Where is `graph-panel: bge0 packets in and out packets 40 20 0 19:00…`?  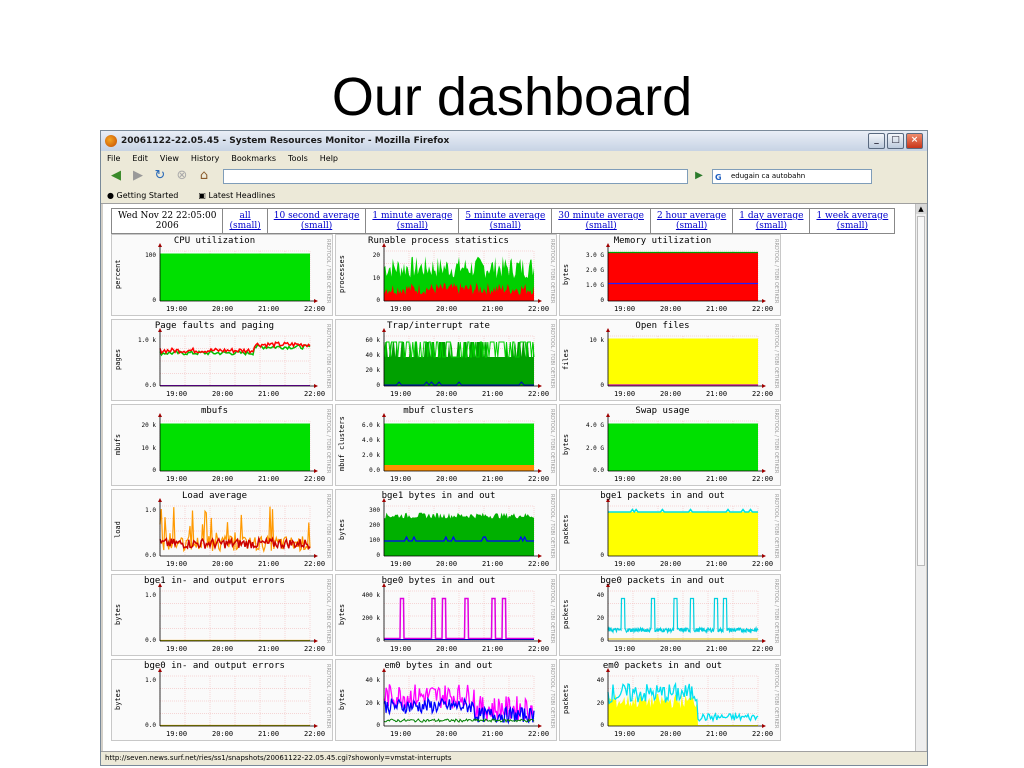 graph-panel: bge0 packets in and out packets 40 20 0 19:00… is located at coordinates (670, 615).